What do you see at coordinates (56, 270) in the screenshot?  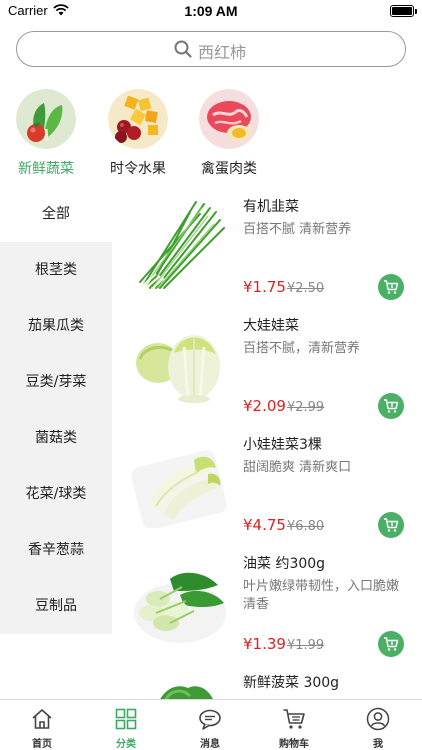 I see `sidebar-item-root-vegetables: 根茎类` at bounding box center [56, 270].